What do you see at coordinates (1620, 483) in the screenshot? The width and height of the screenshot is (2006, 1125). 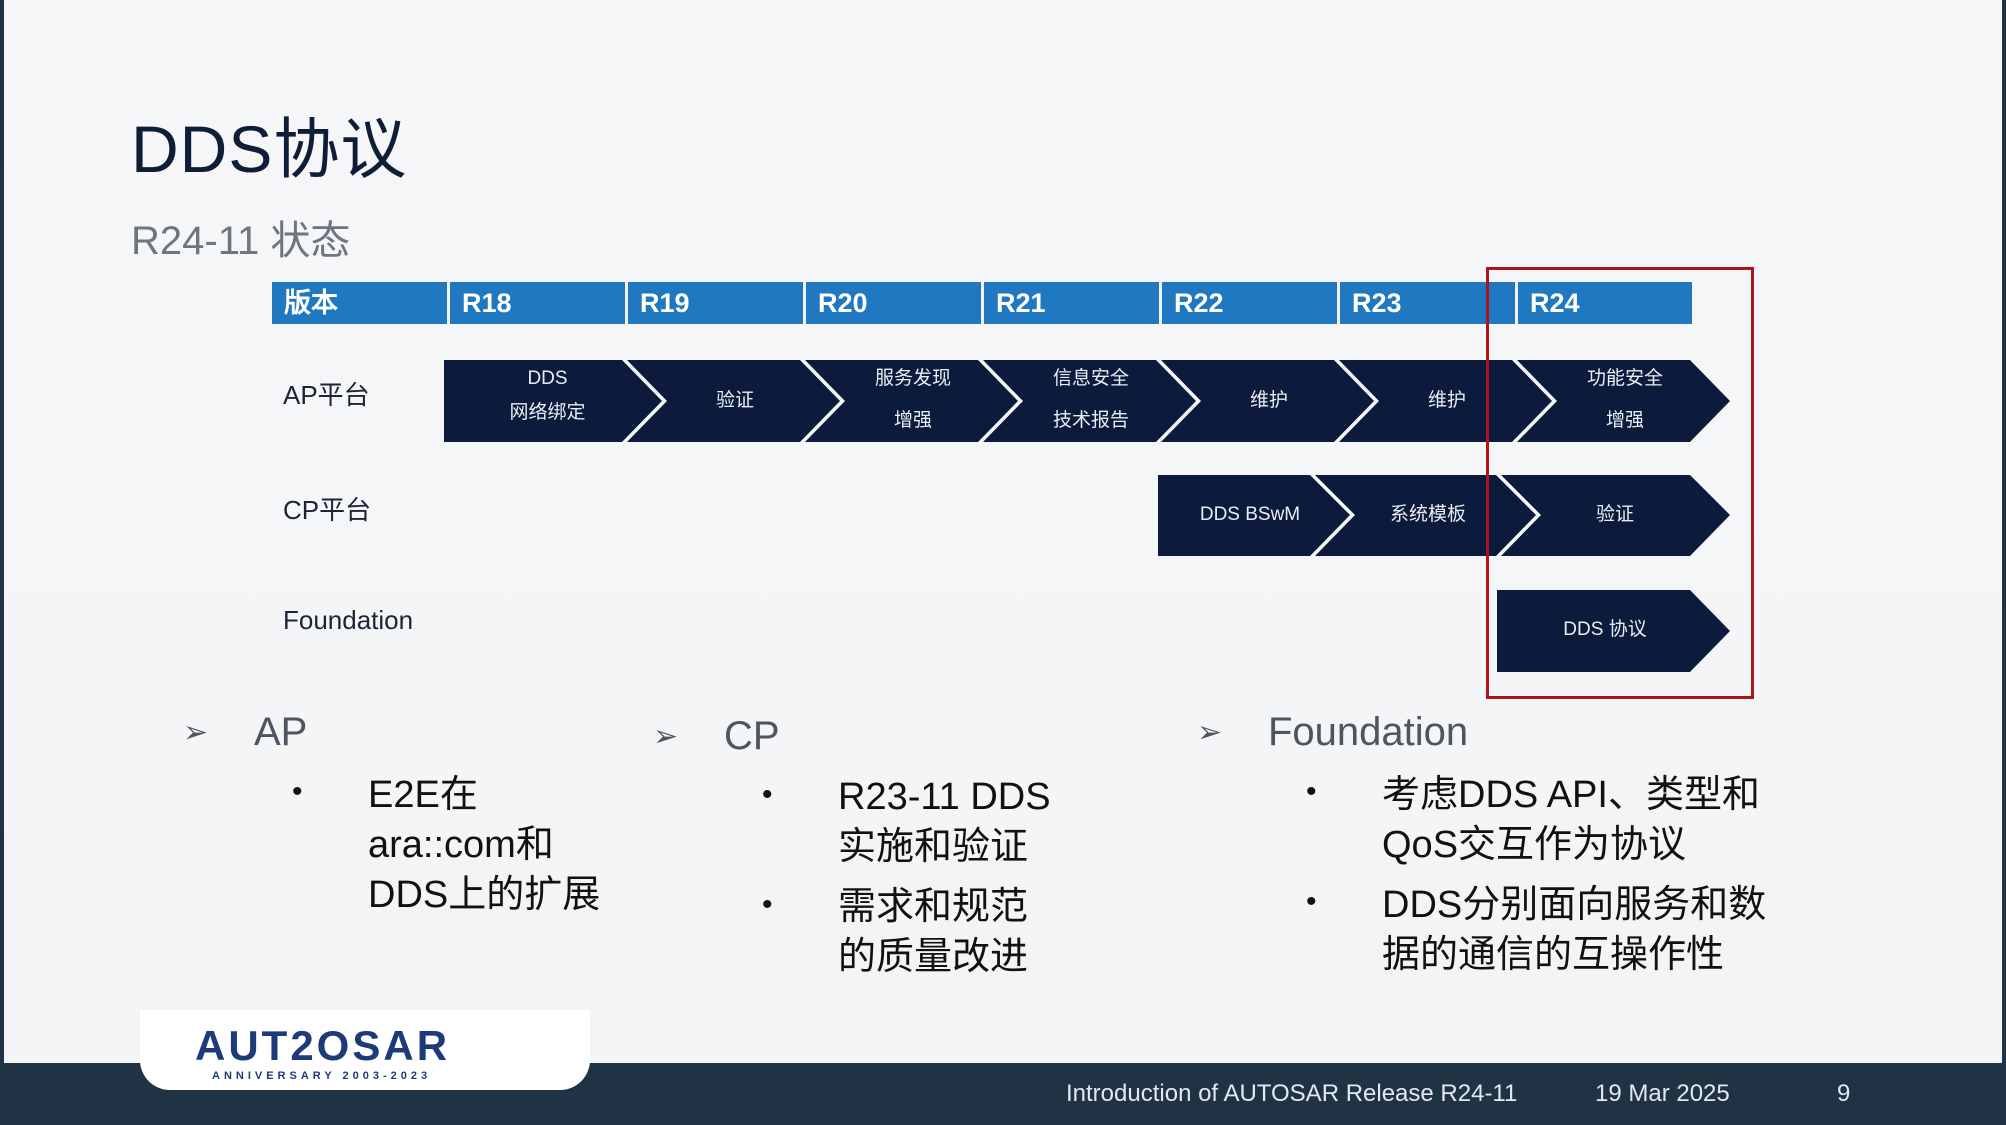 I see `r24-highlight-box` at bounding box center [1620, 483].